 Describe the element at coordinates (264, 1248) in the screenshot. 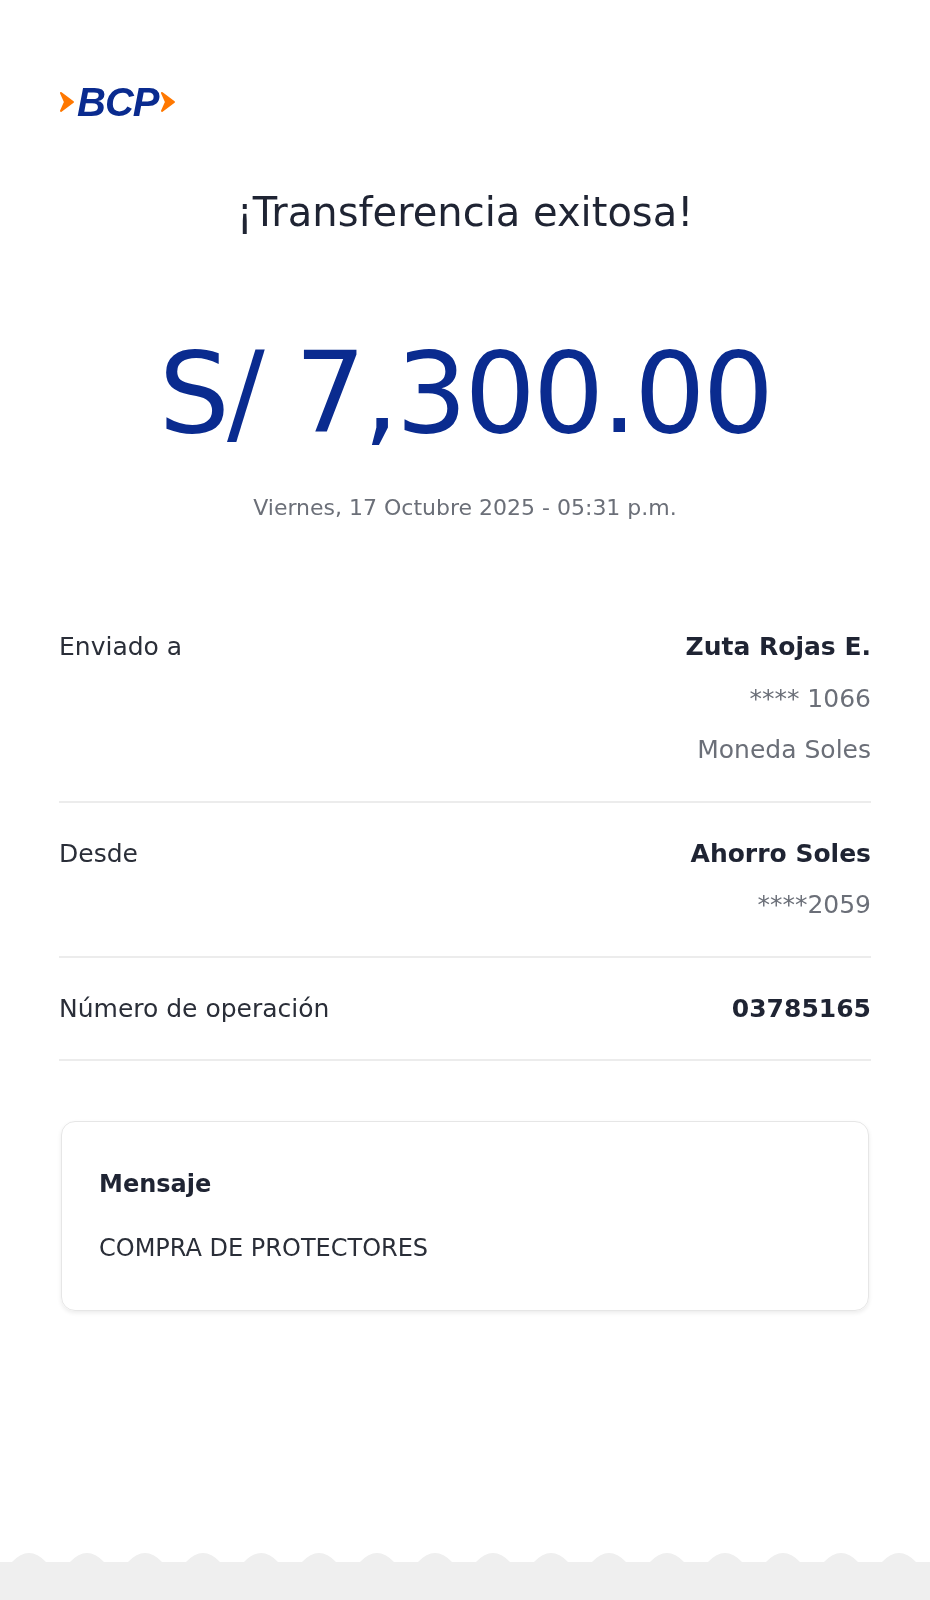

I see `message-text: COMPRA DE PROTECTORES` at that location.